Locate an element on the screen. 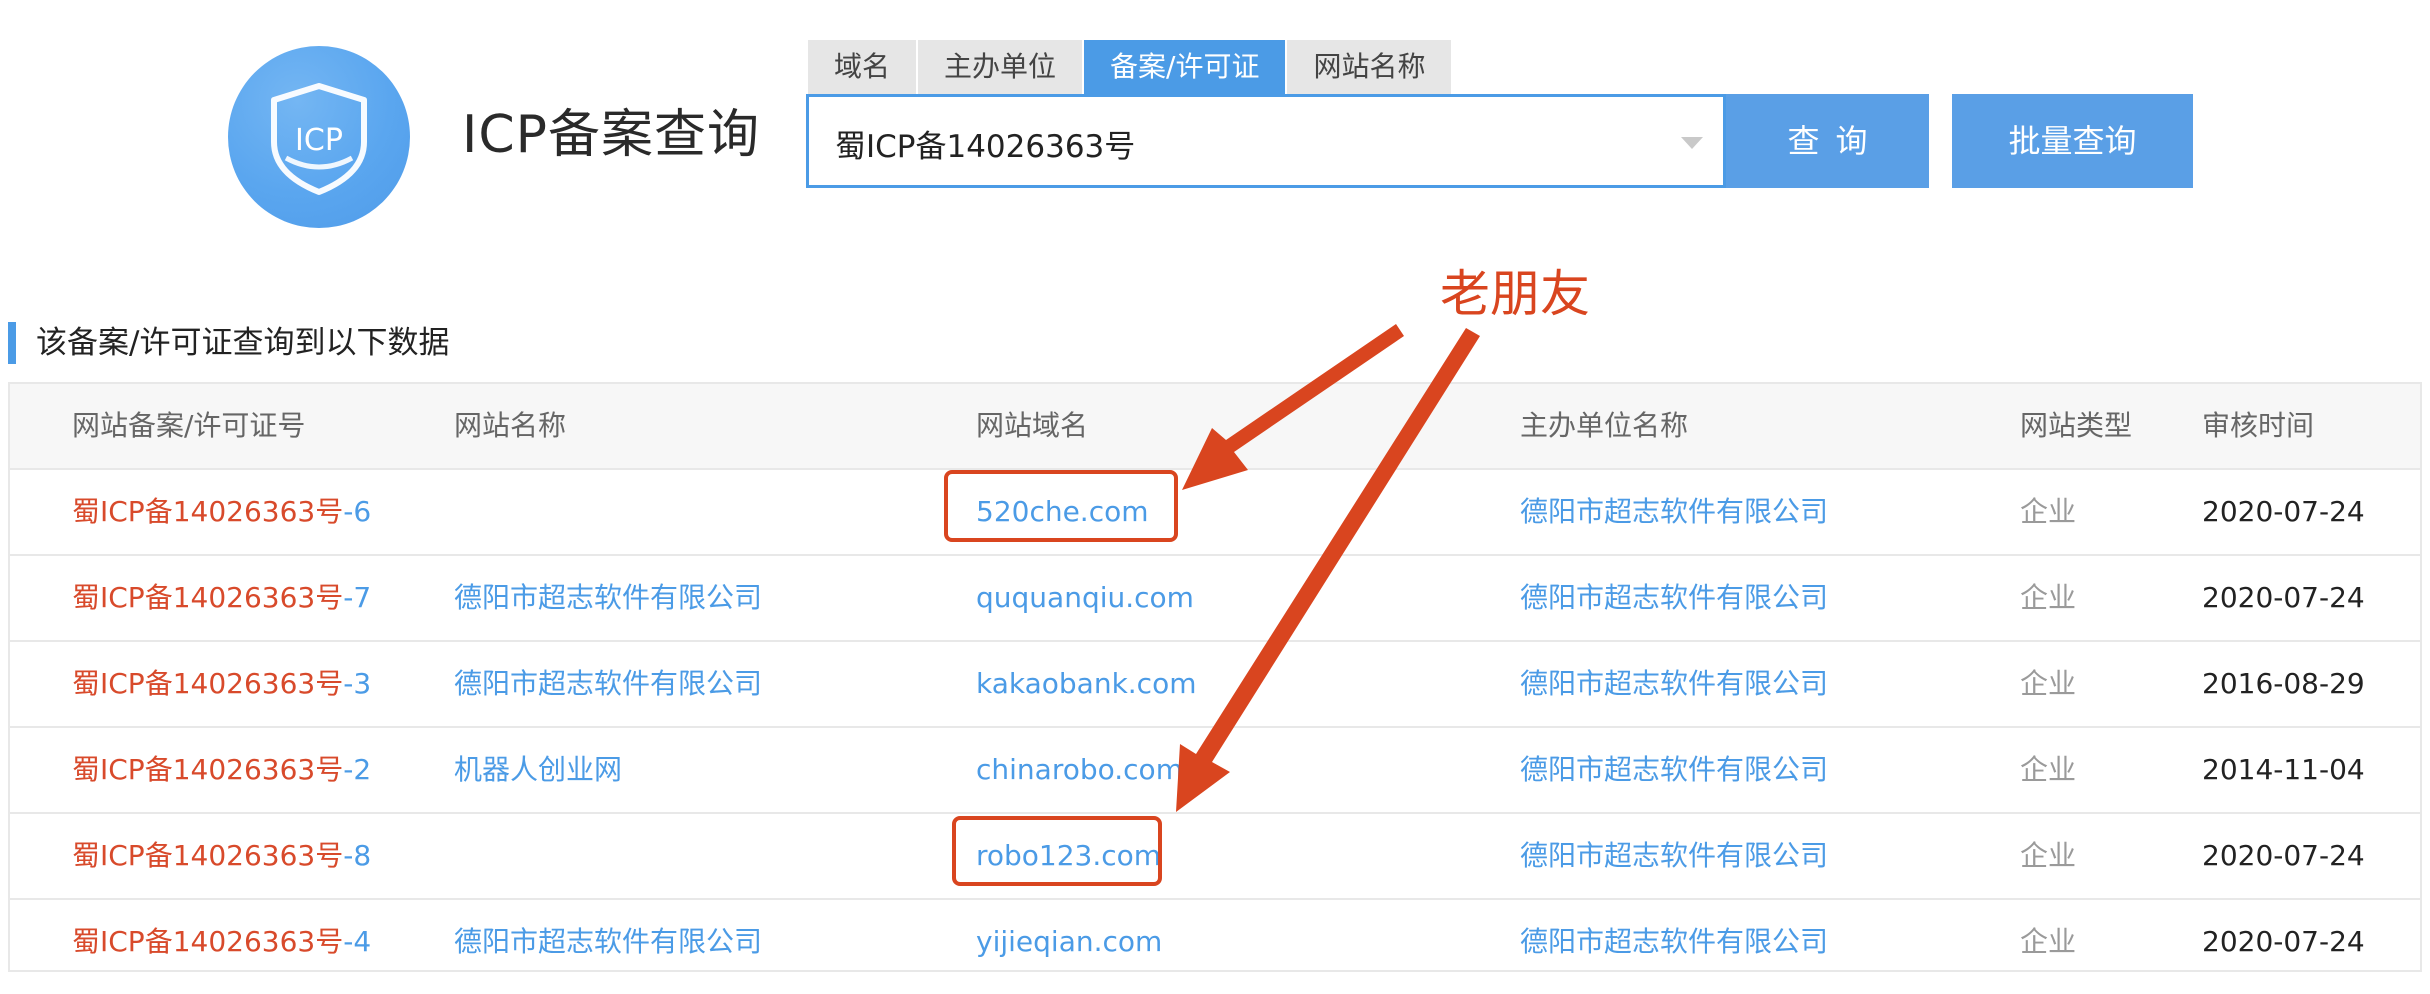  annotation-arrows is located at coordinates (1328, 568).